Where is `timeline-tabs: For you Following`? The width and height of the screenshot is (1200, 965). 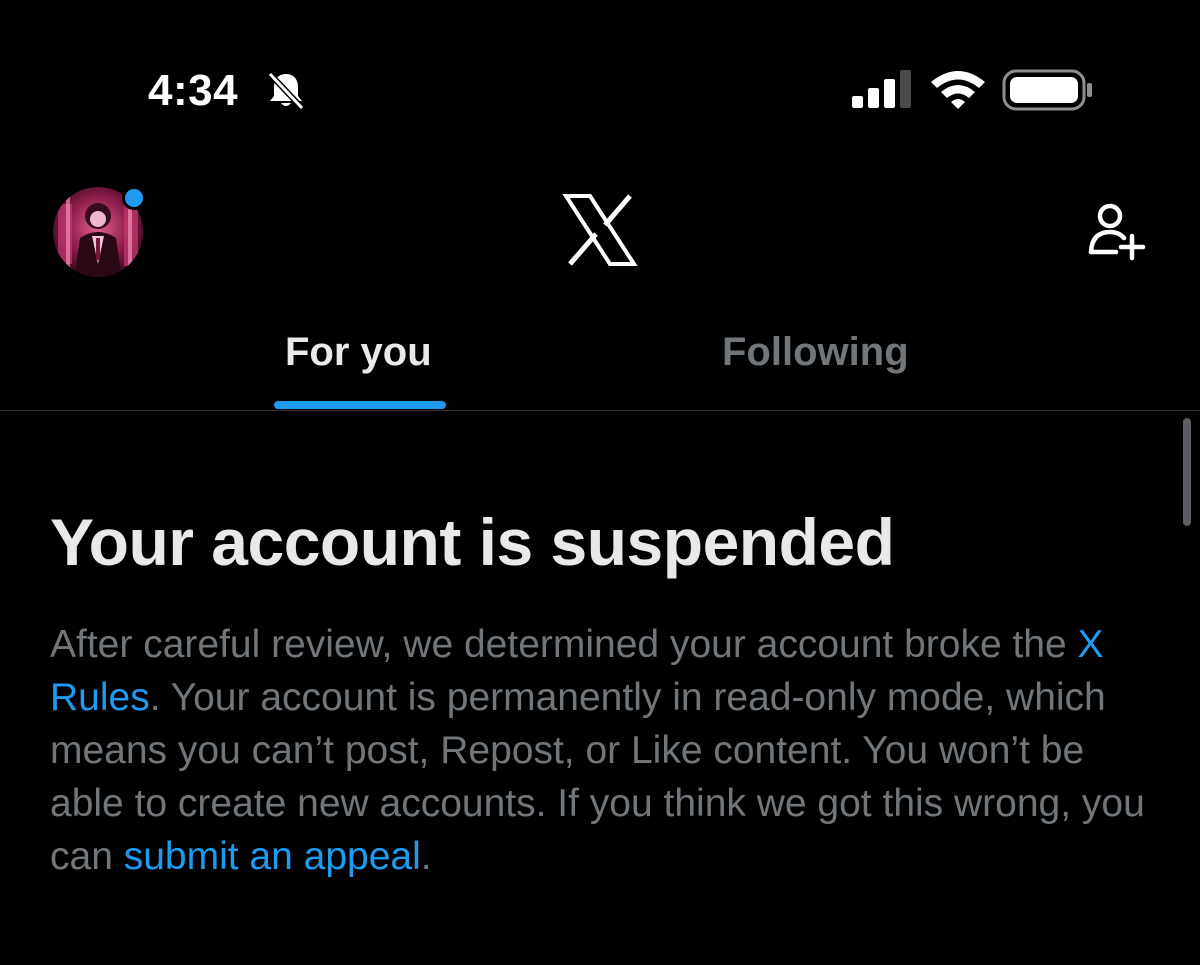
timeline-tabs: For you Following is located at coordinates (600, 360).